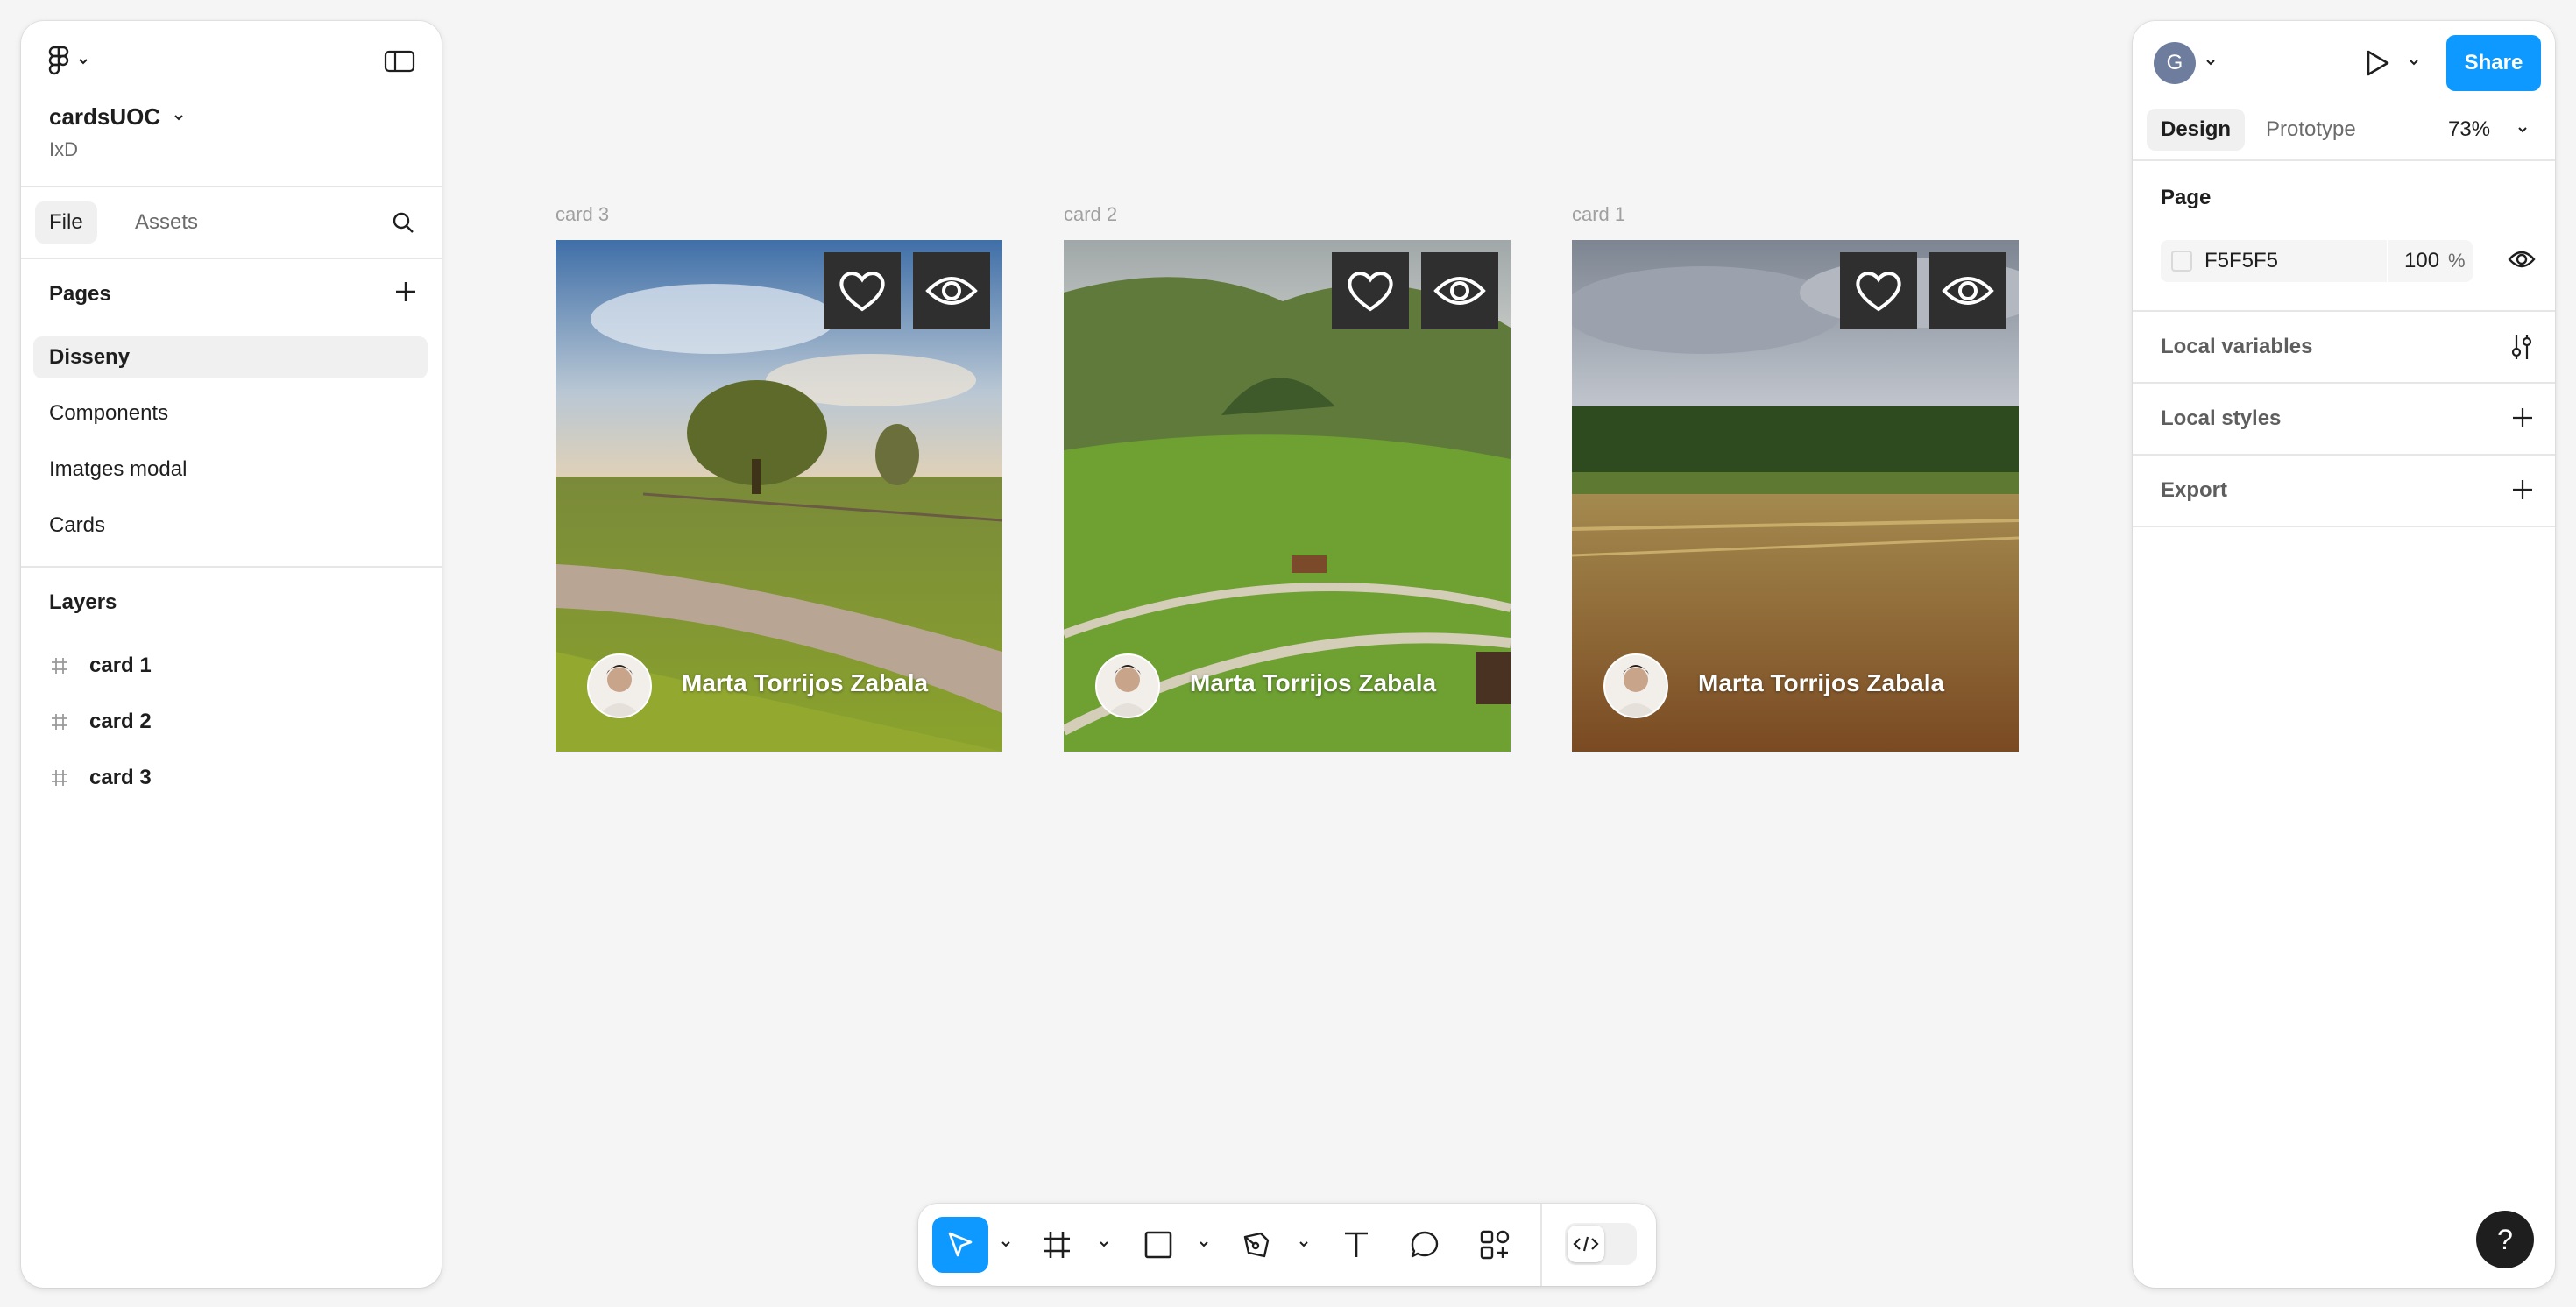  I want to click on rectangle-tool, so click(1158, 1245).